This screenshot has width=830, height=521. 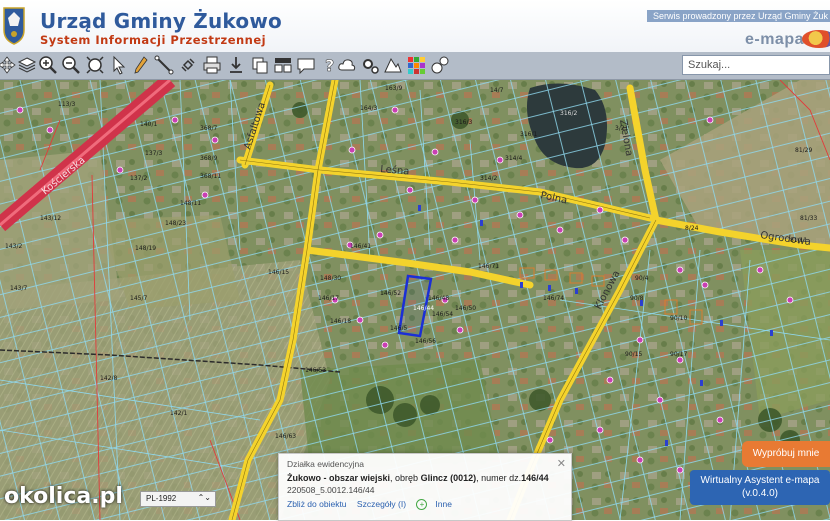 What do you see at coordinates (438, 298) in the screenshot?
I see `parcel-label: 146/48` at bounding box center [438, 298].